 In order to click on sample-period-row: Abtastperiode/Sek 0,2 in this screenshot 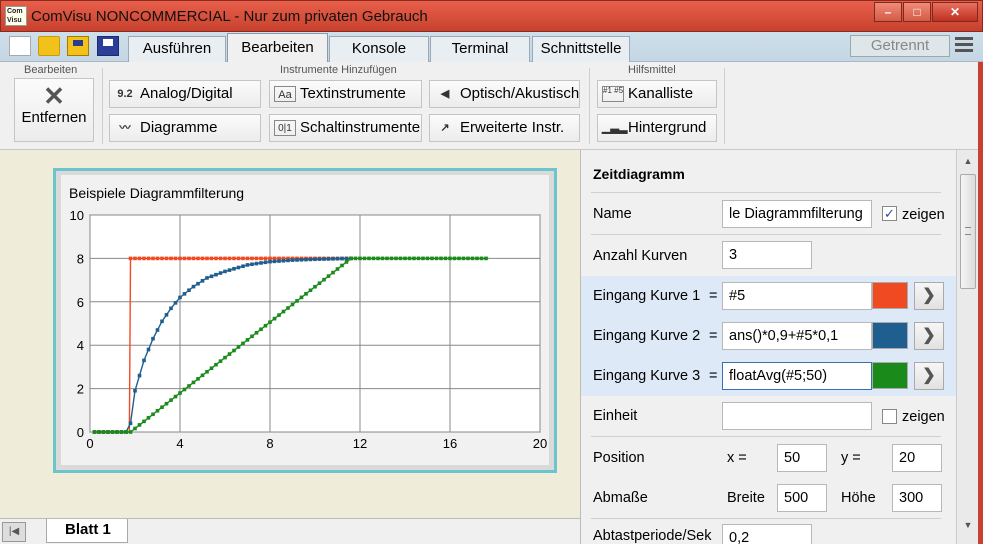, I will do `click(768, 532)`.